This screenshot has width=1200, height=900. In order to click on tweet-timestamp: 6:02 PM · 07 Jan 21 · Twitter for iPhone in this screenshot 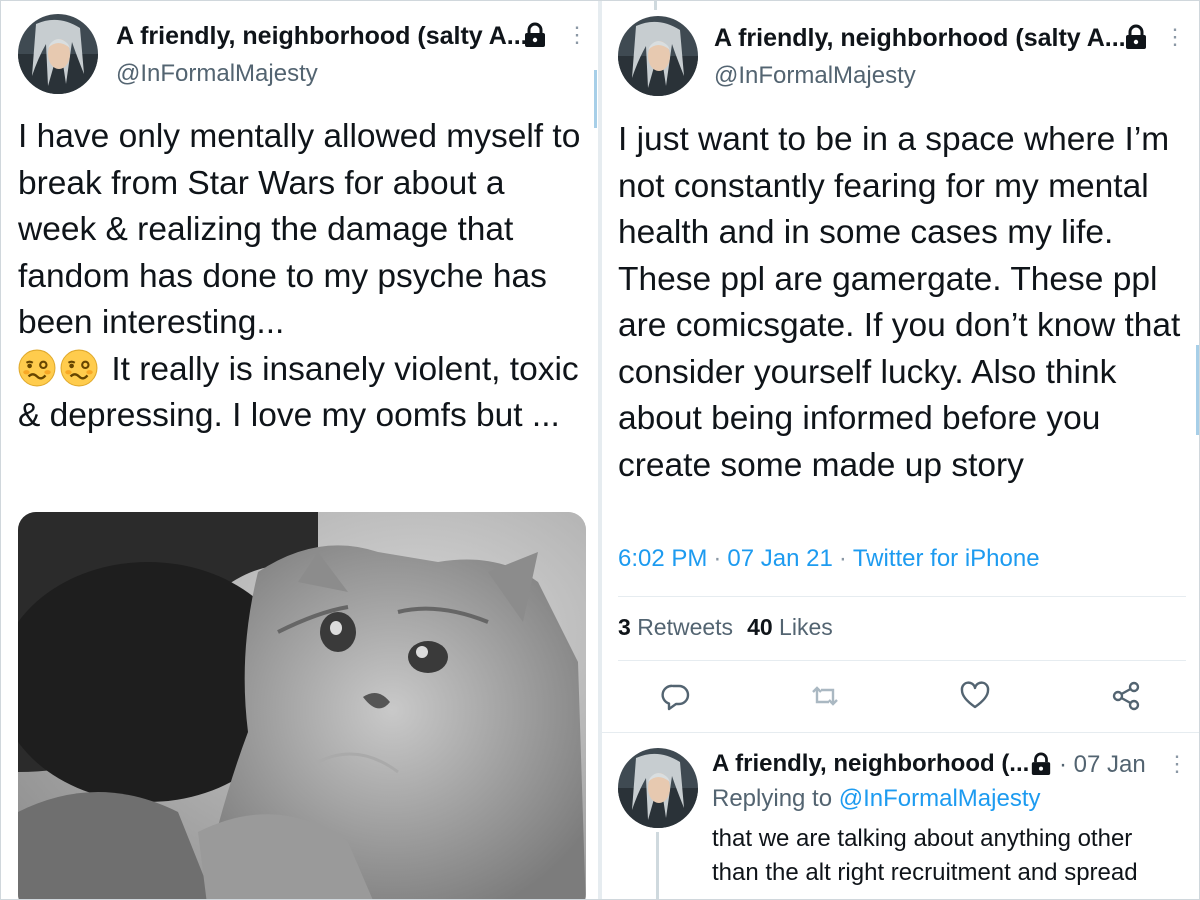, I will do `click(829, 559)`.